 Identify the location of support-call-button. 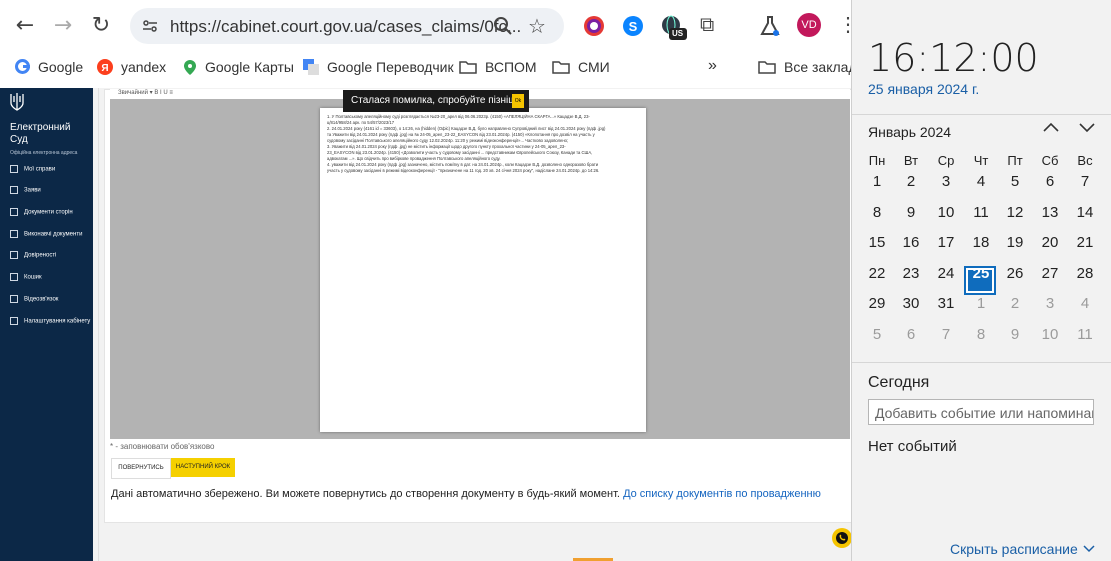
(842, 538).